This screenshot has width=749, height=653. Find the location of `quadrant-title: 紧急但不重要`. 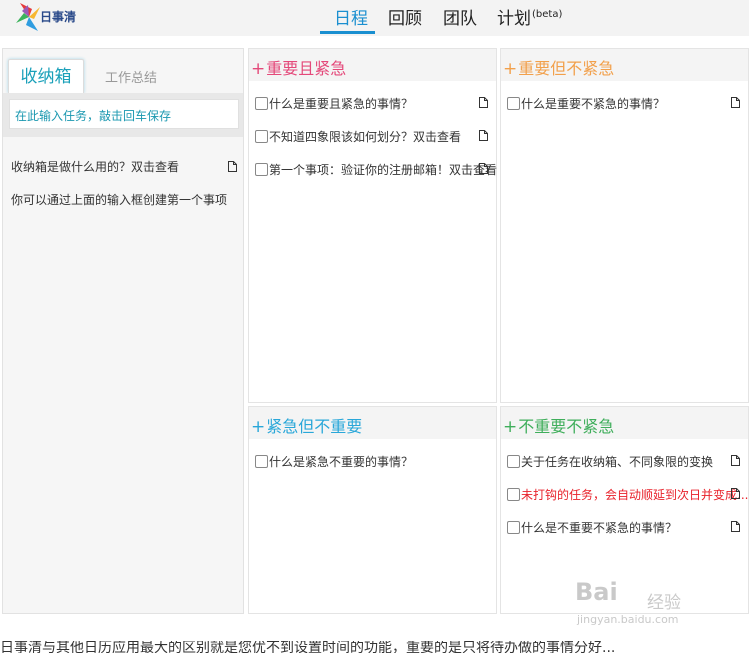

quadrant-title: 紧急但不重要 is located at coordinates (314, 426).